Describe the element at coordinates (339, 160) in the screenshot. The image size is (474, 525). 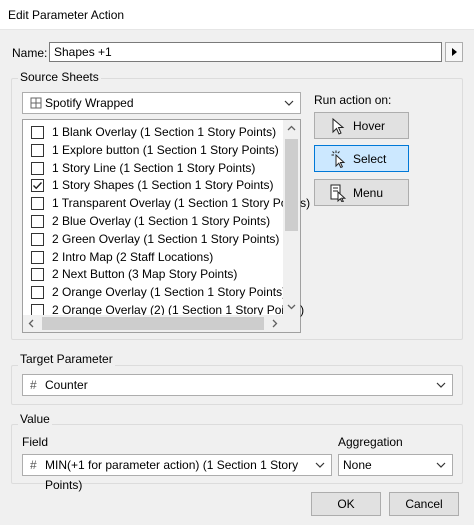
I see `click-pointer-icon` at that location.